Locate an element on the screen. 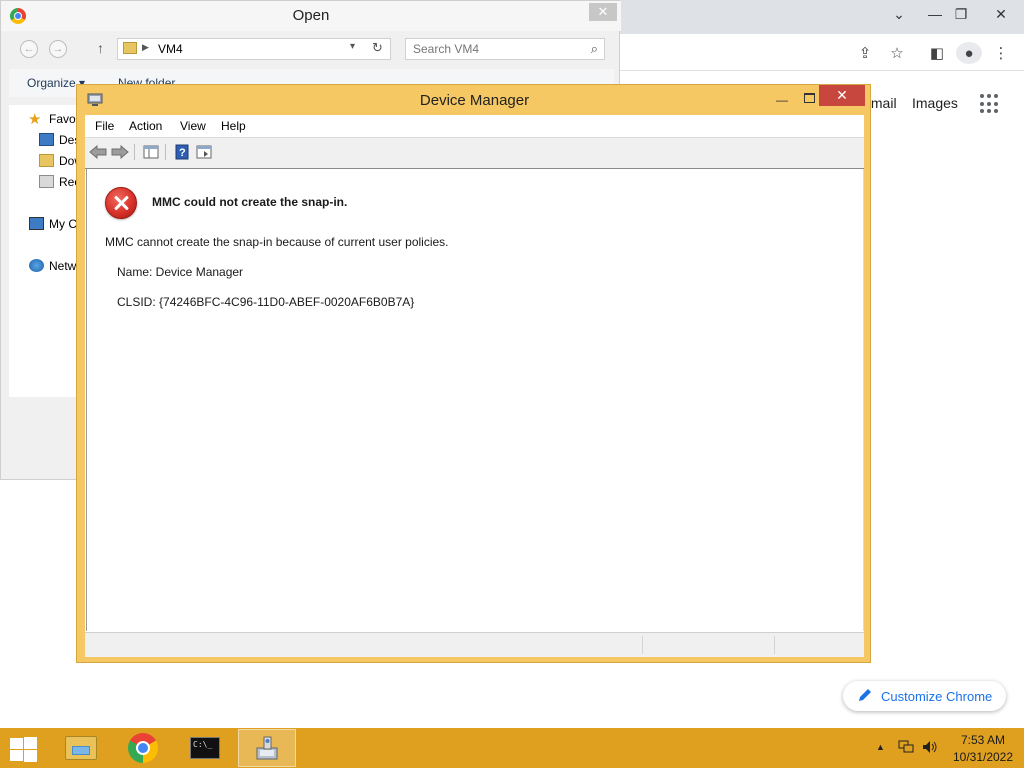 The image size is (1024, 768). taskbar-google-chrome is located at coordinates (143, 748).